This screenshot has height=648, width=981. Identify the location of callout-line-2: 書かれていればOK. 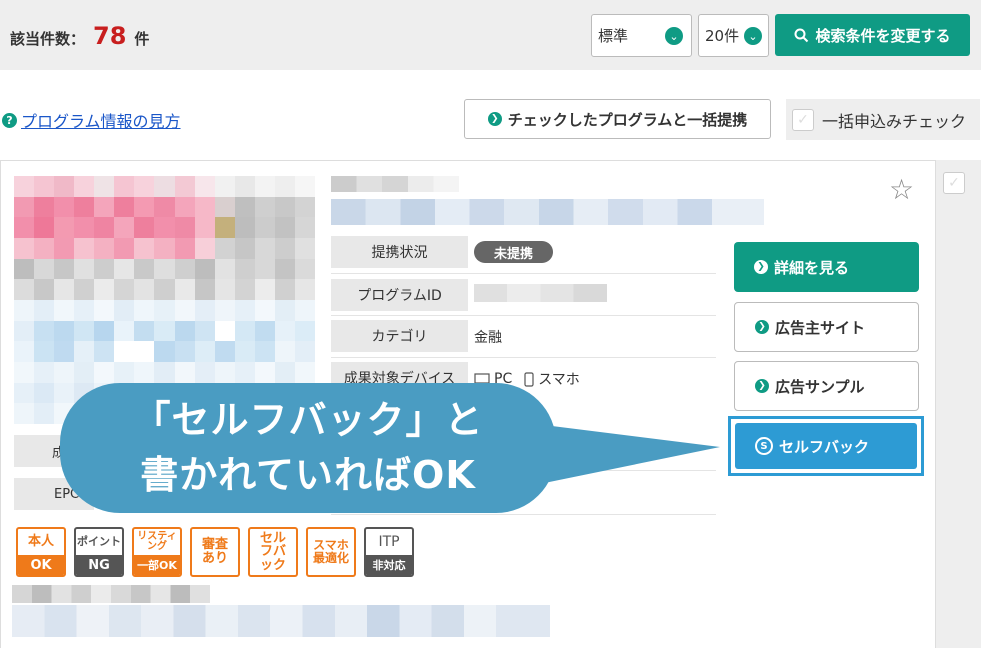
(308, 475).